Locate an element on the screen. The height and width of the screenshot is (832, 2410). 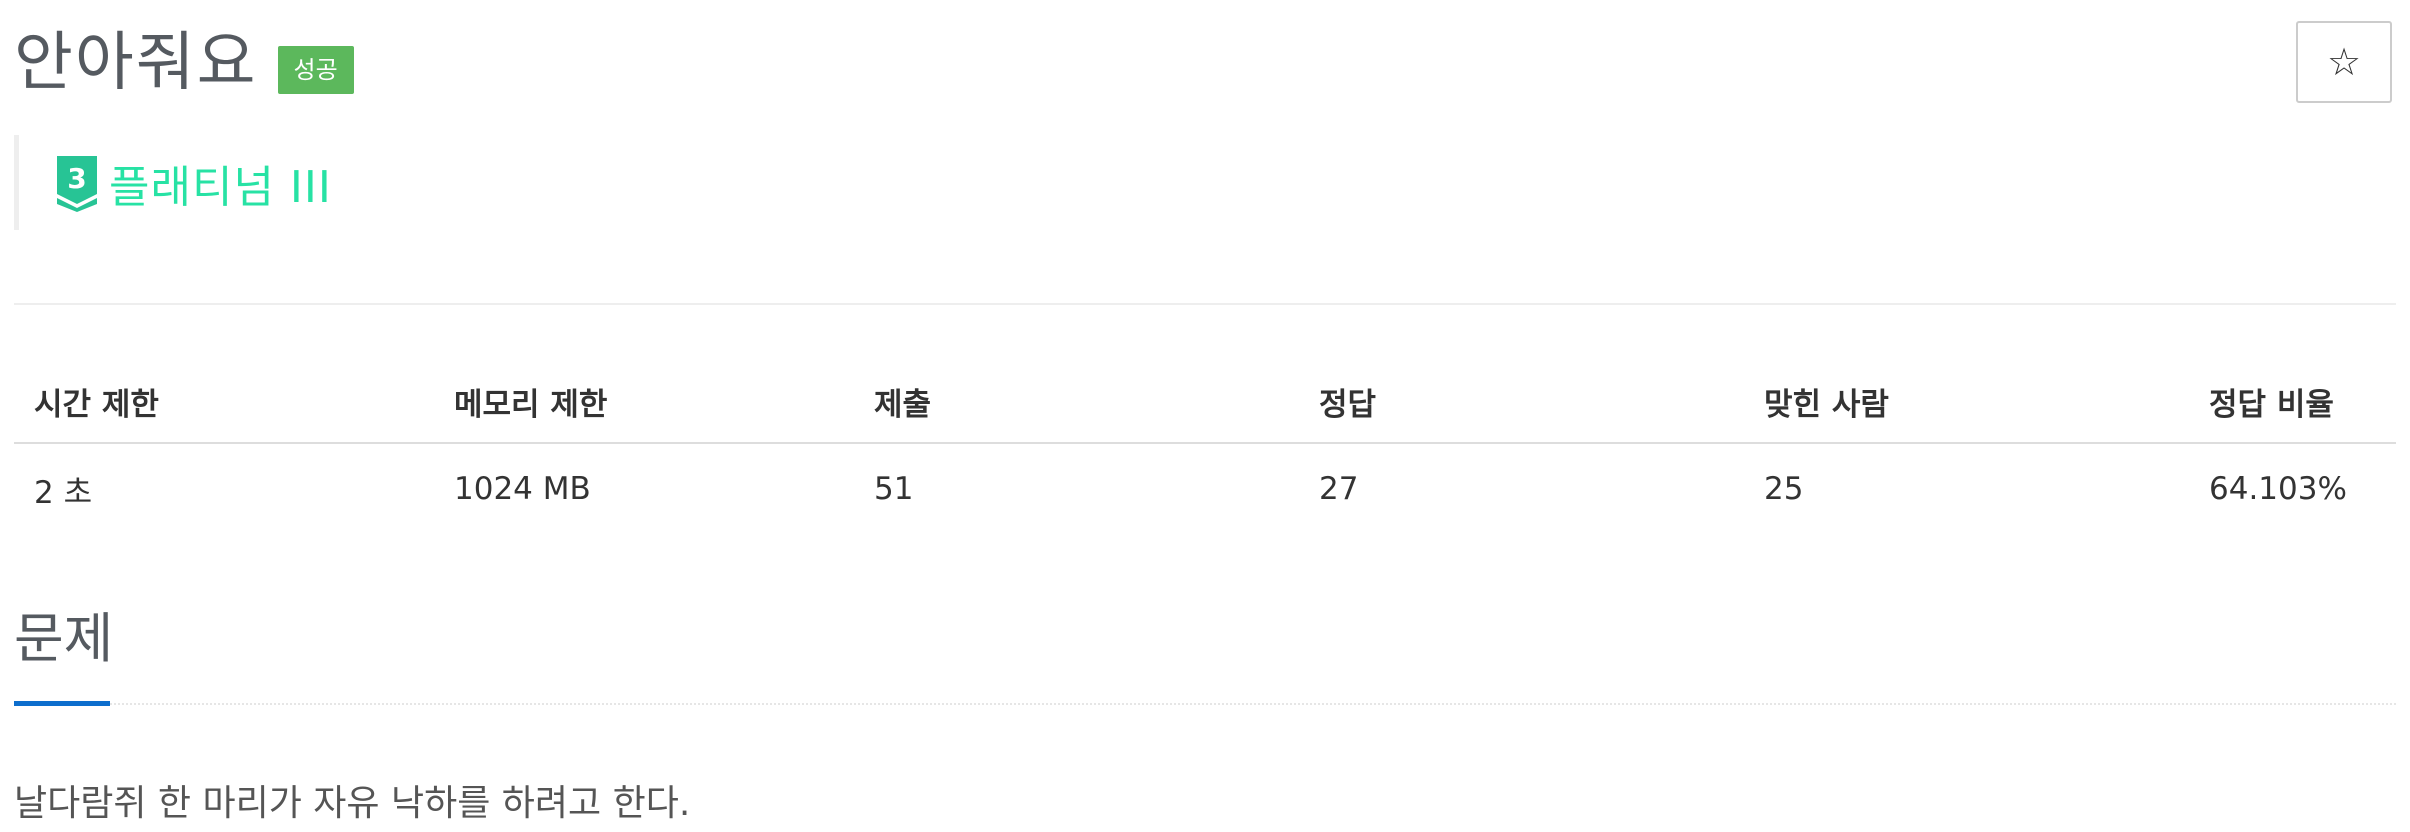
problem-title: 안아줘요 is located at coordinates (136, 63).